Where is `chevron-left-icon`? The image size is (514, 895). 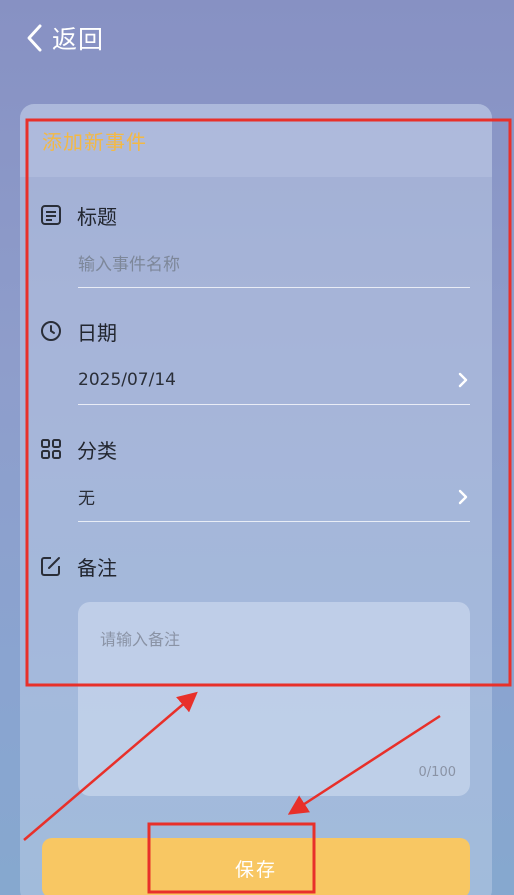
chevron-left-icon is located at coordinates (34, 38).